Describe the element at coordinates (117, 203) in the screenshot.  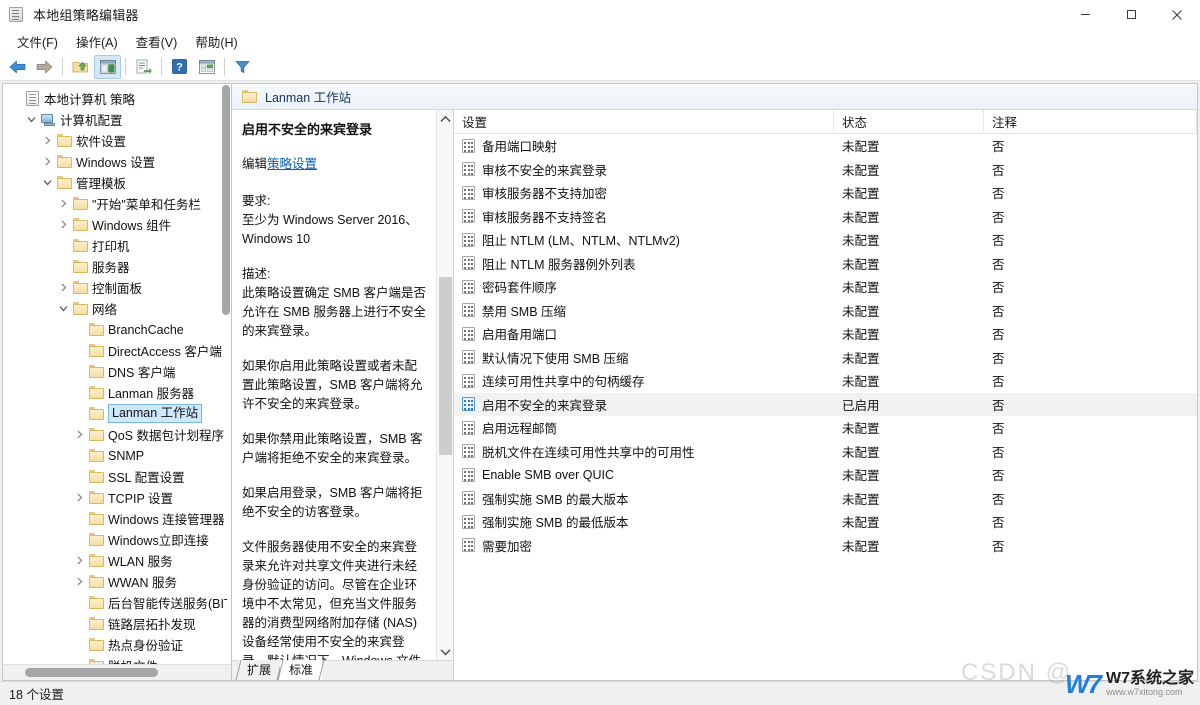
I see `tree-item: "开始"菜单和任务栏` at that location.